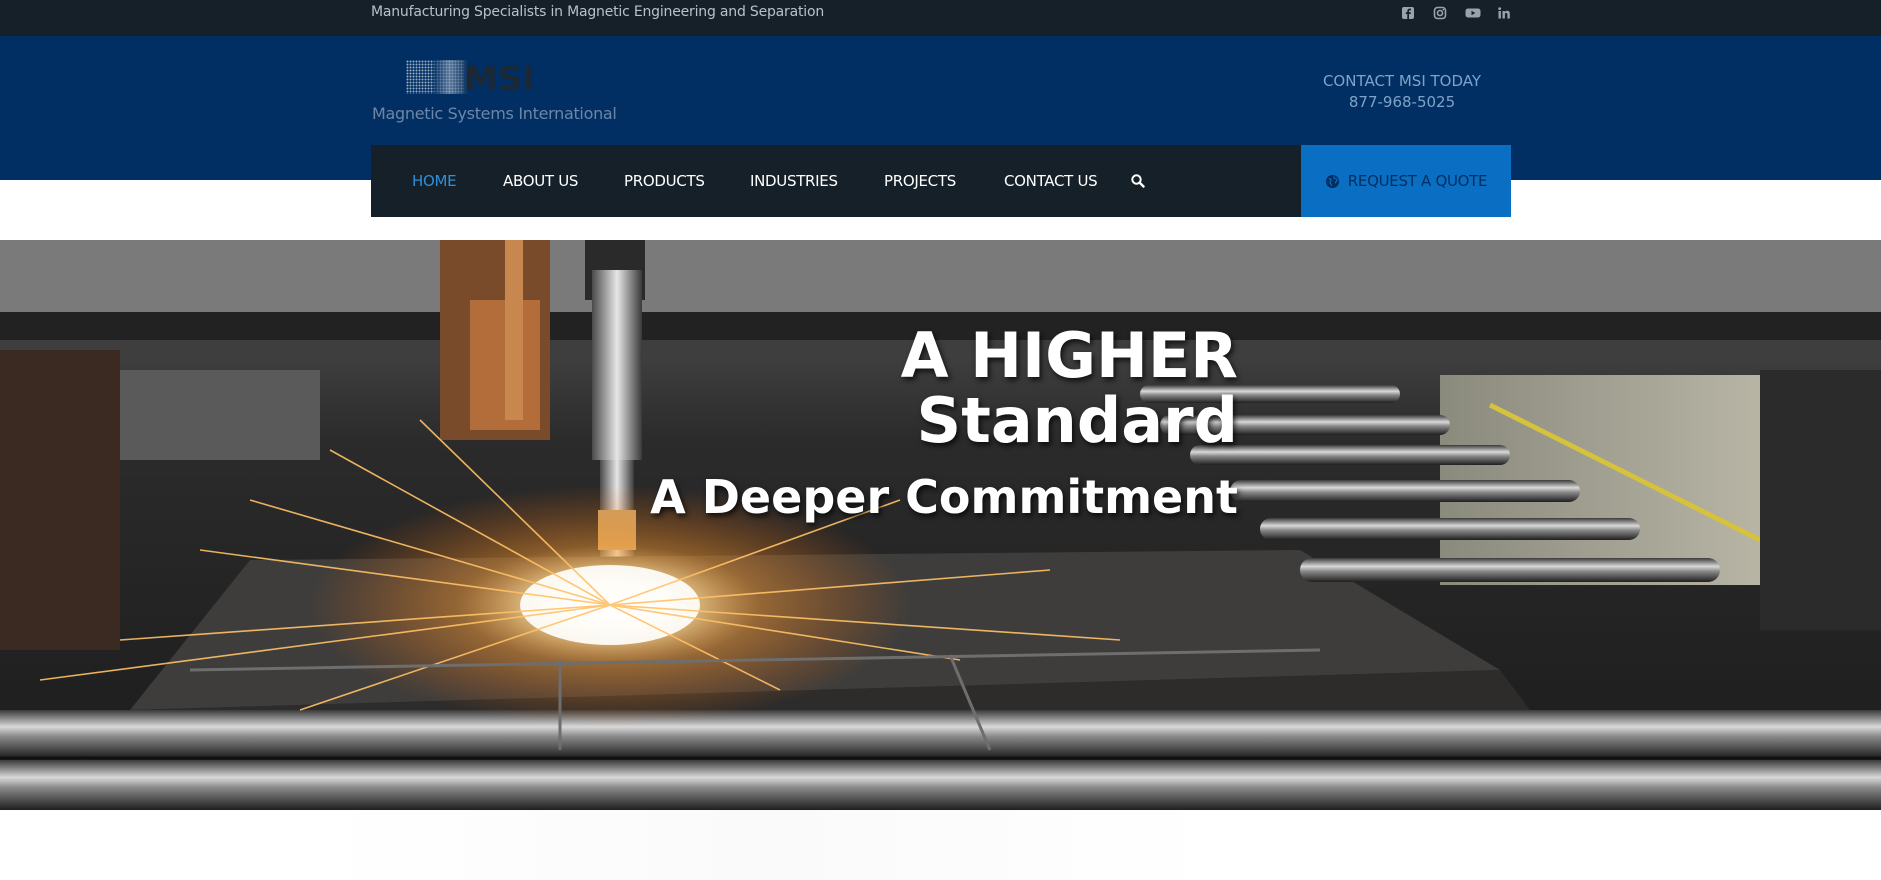  What do you see at coordinates (1402, 91) in the screenshot?
I see `header-contact: CONTACT MSI TODAY 877-968-5025` at bounding box center [1402, 91].